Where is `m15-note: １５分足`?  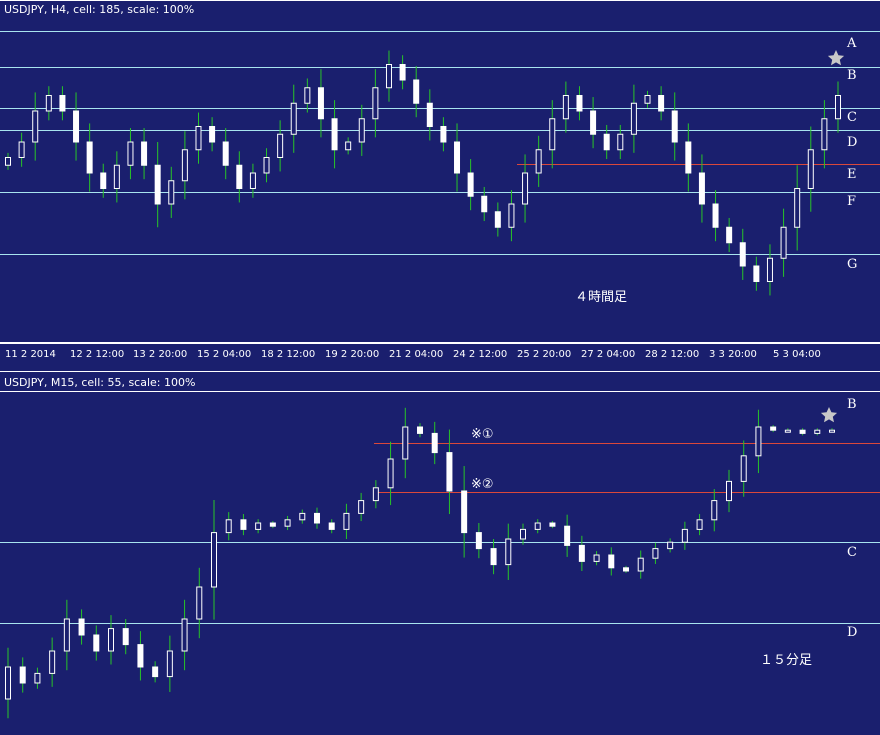 m15-note: １５分足 is located at coordinates (786, 660).